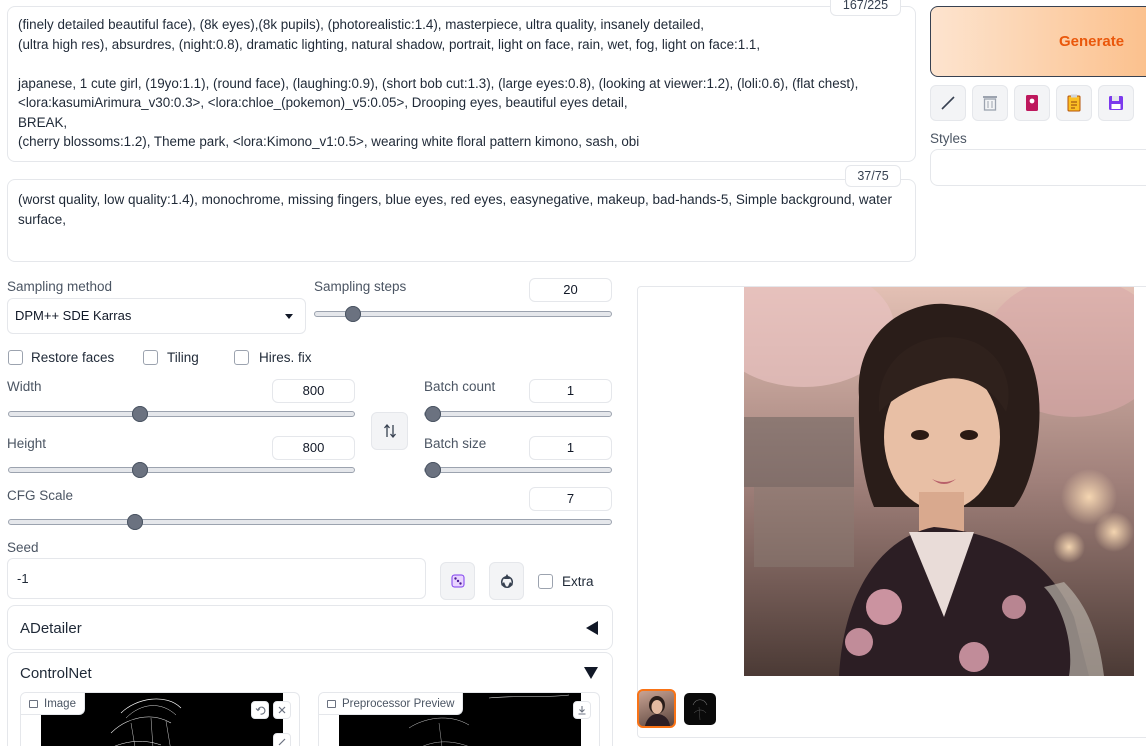 This screenshot has width=1146, height=746. I want to click on sampling-method-select: DPM++ SDE Karras, so click(156, 316).